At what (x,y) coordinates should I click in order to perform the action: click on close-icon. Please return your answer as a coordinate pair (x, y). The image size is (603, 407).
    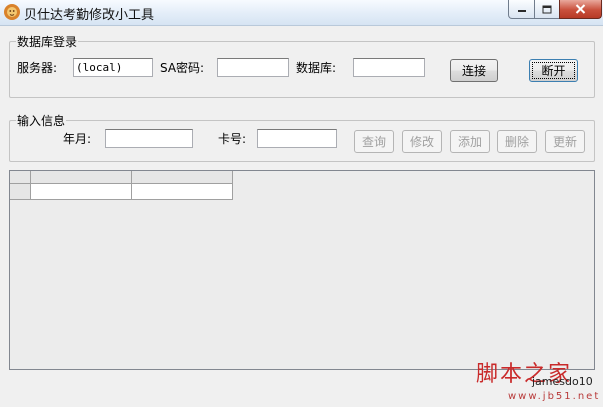
    Looking at the image, I should click on (580, 9).